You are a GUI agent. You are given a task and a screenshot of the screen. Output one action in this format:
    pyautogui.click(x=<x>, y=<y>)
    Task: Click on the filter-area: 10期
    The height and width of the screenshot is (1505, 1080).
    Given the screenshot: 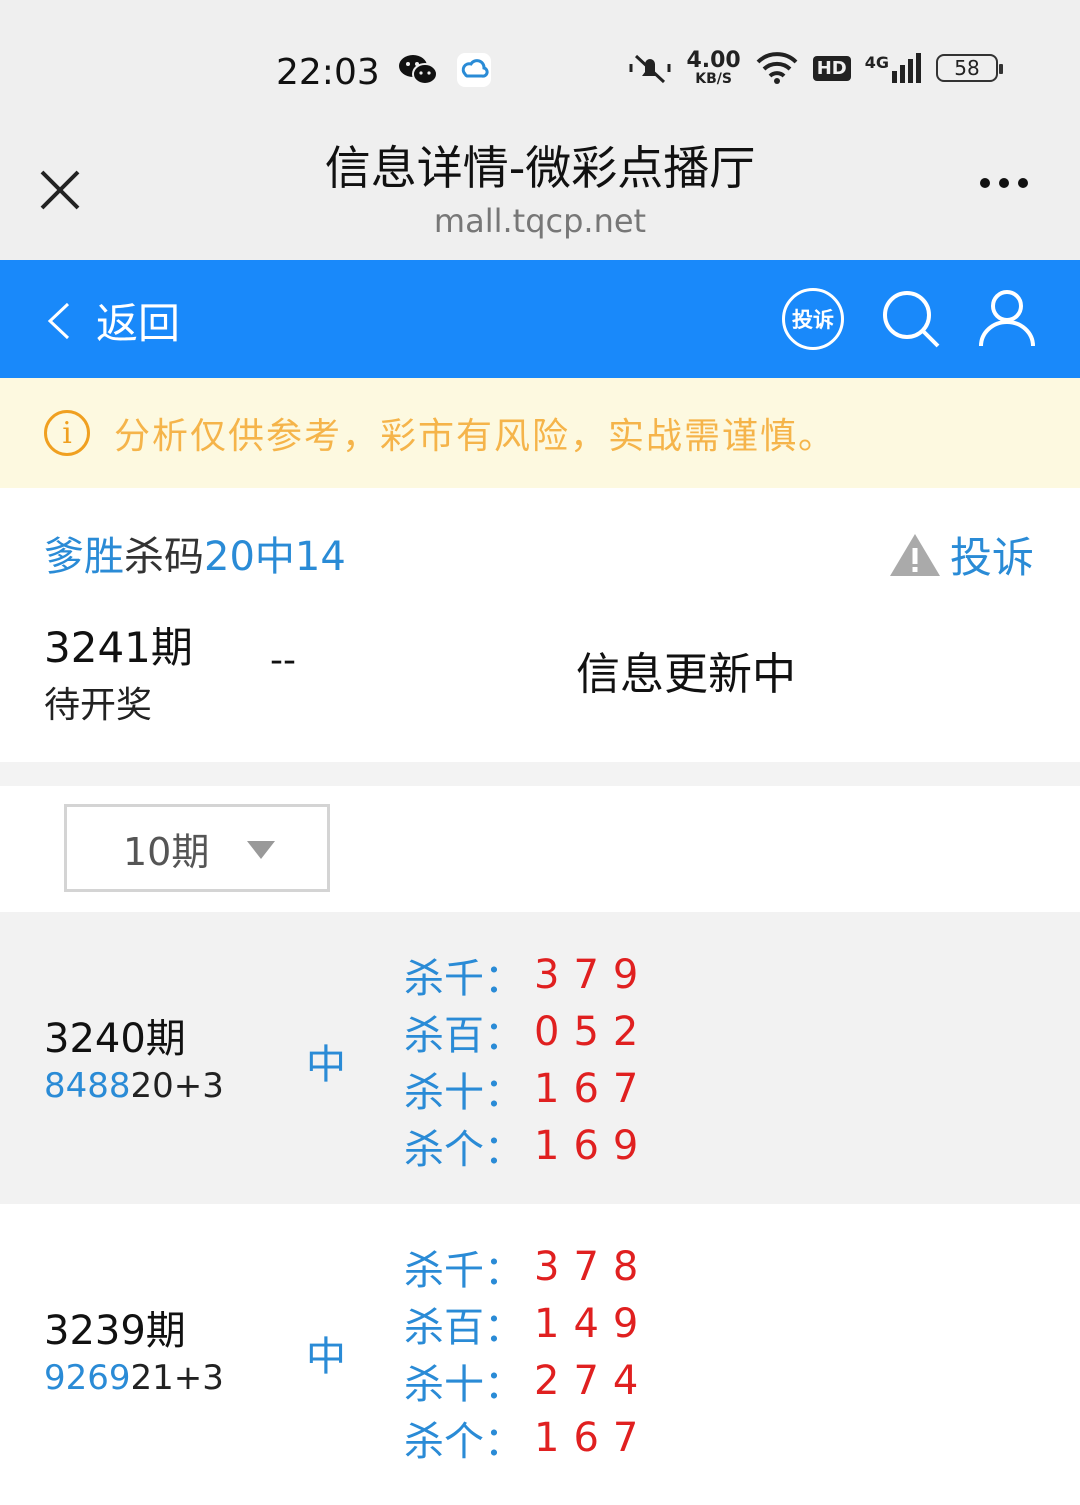 What is the action you would take?
    pyautogui.click(x=540, y=849)
    